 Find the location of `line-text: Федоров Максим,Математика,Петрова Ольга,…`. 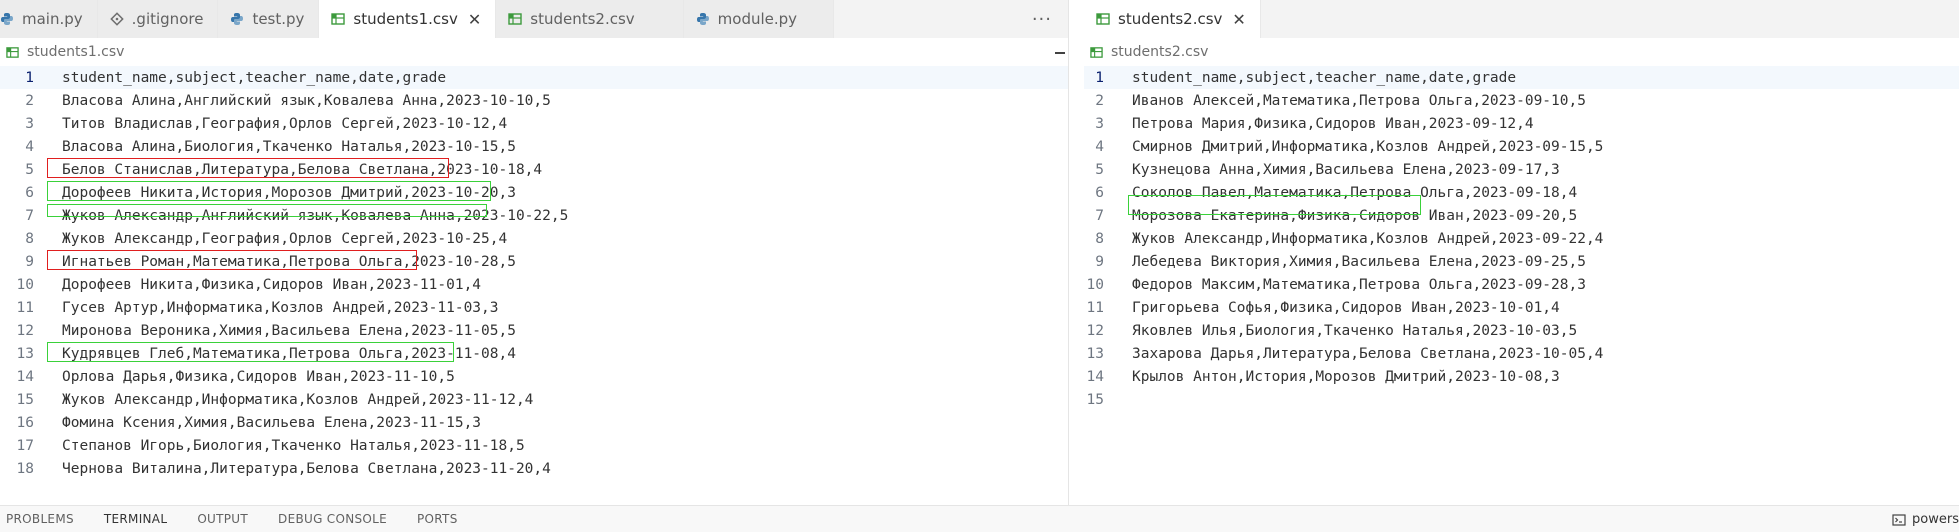

line-text: Федоров Максим,Математика,Петрова Ольга,… is located at coordinates (1359, 285).